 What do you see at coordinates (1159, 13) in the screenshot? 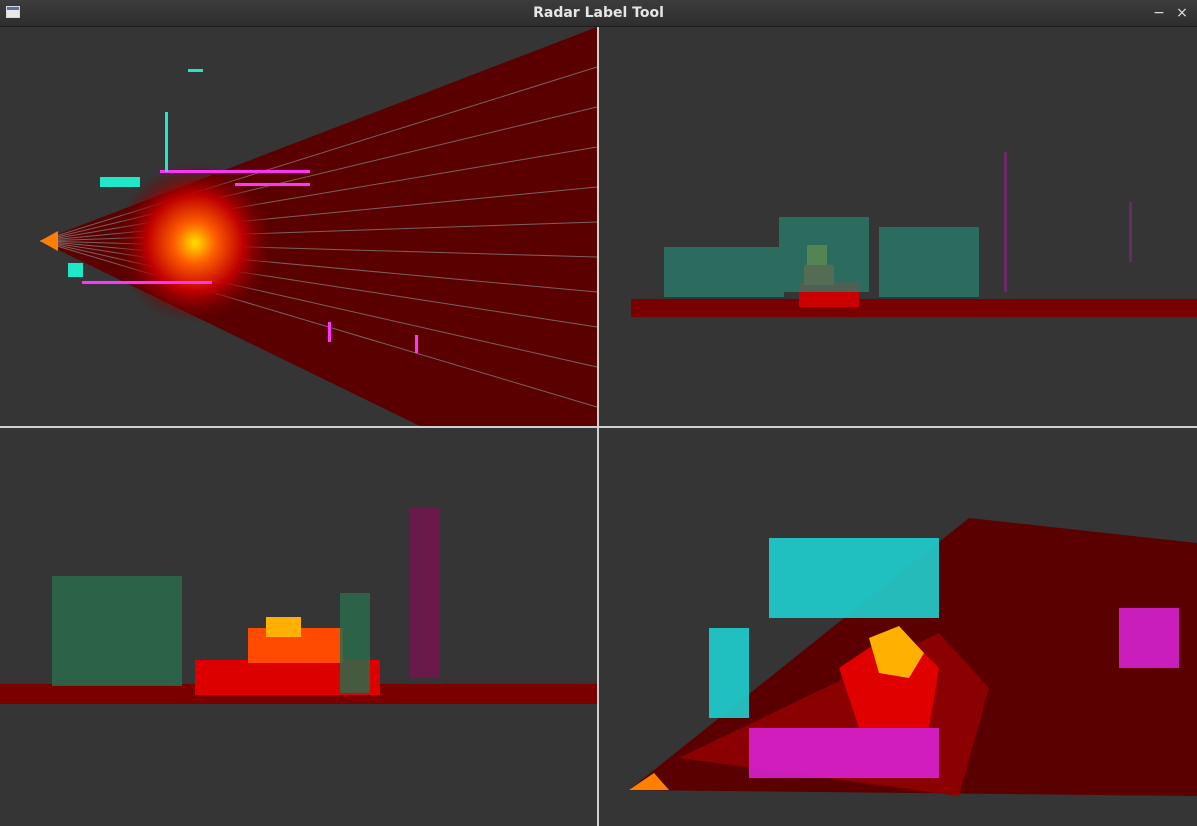
I see `minimize-button: −` at bounding box center [1159, 13].